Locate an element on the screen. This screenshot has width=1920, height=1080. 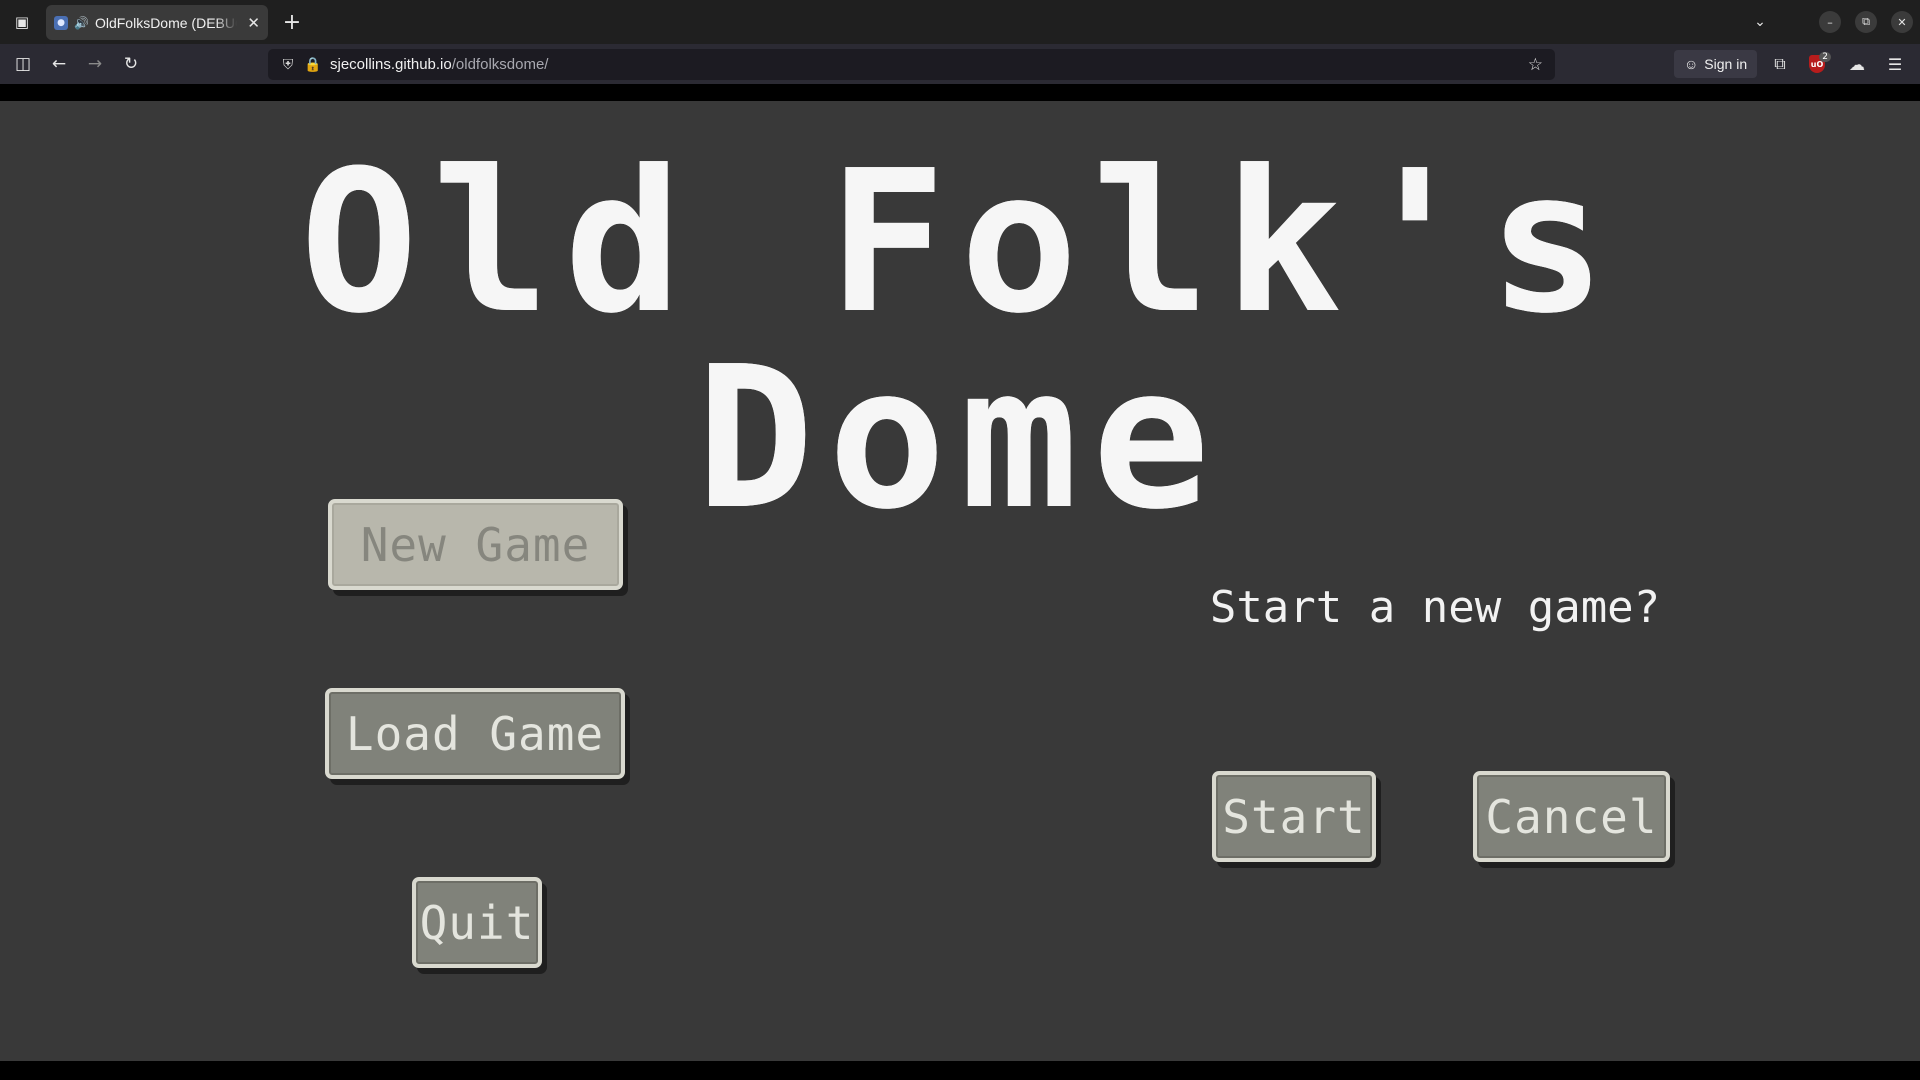
back-icon: ← is located at coordinates (59, 64).